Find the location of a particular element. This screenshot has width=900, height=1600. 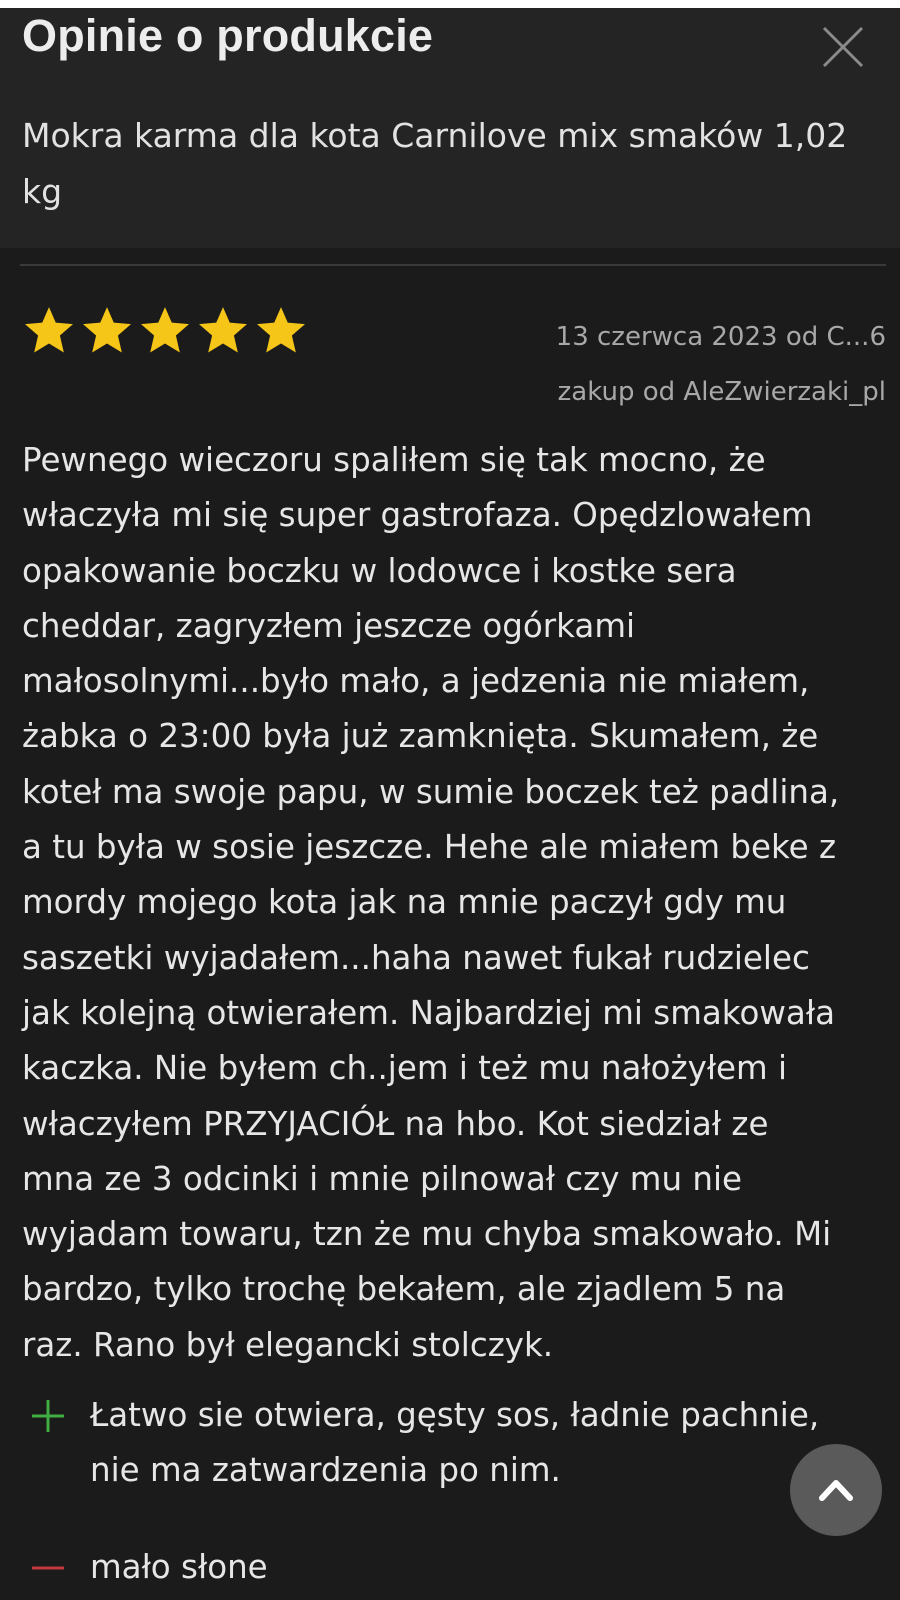

minus-icon is located at coordinates (48, 1568).